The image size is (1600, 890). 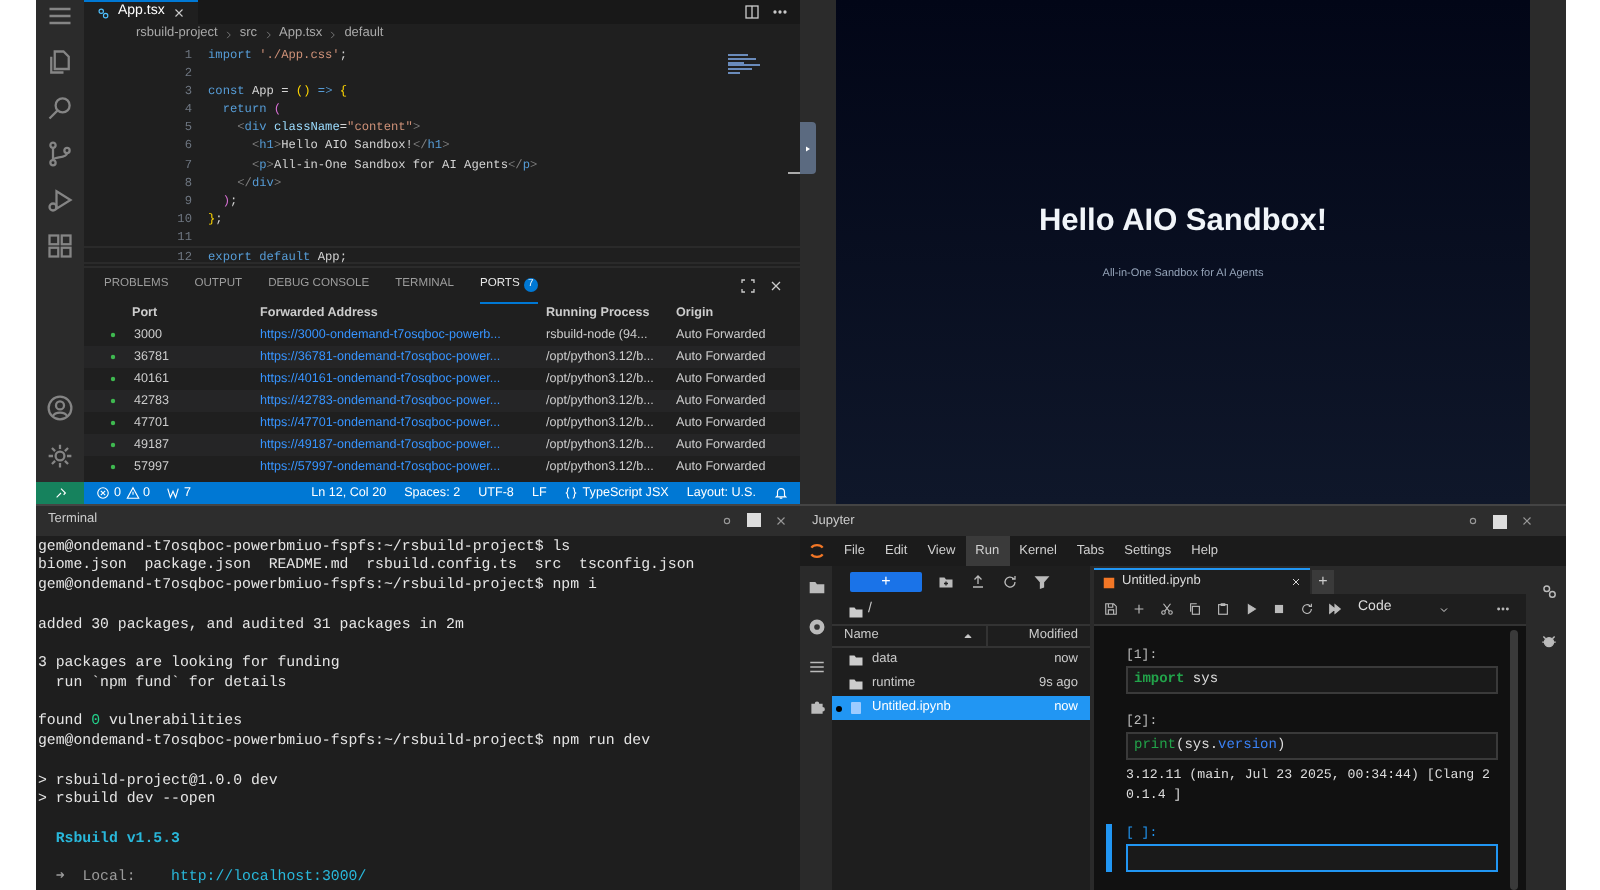 What do you see at coordinates (1223, 609) in the screenshot?
I see `paste-icon` at bounding box center [1223, 609].